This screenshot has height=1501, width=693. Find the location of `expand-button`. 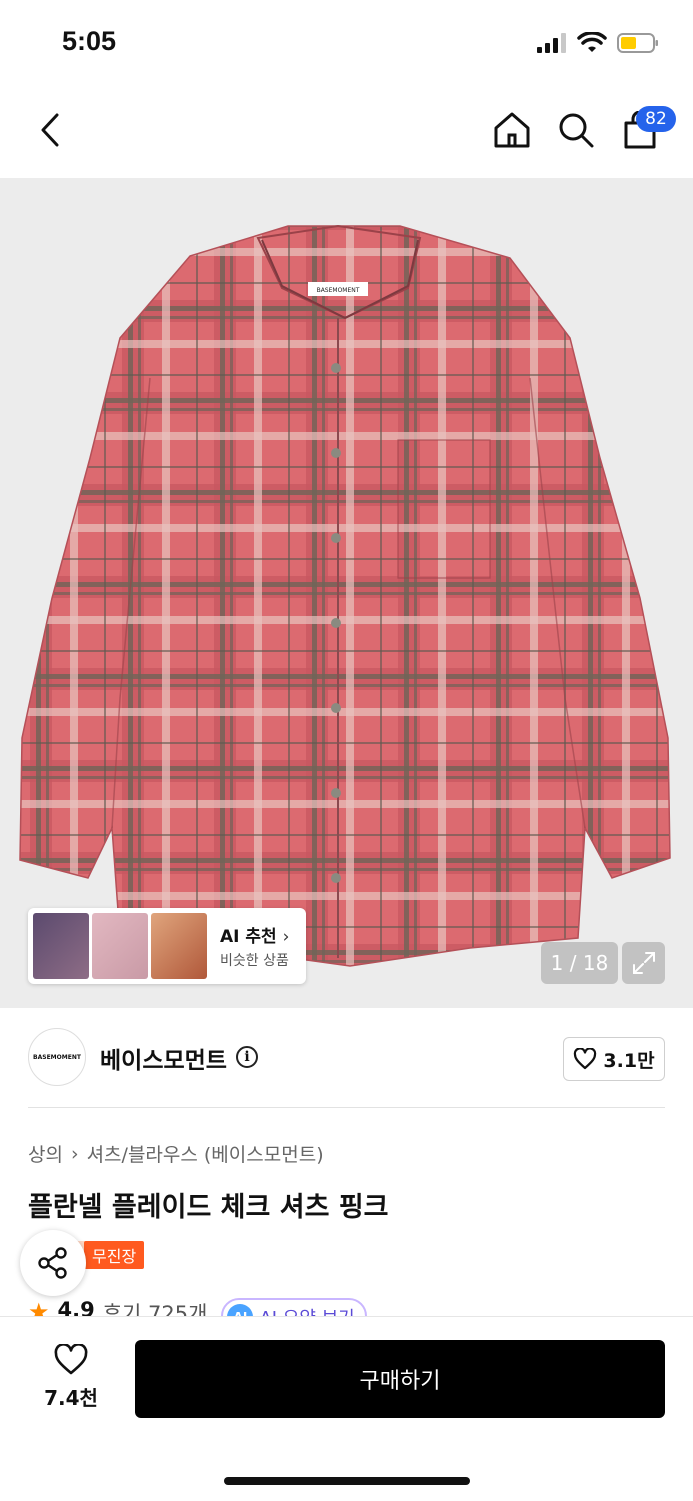

expand-button is located at coordinates (643, 963).